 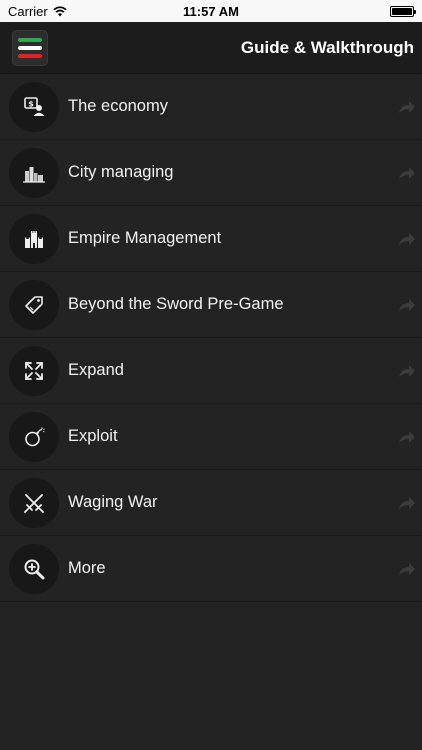 I want to click on money-person-icon: $, so click(x=34, y=106).